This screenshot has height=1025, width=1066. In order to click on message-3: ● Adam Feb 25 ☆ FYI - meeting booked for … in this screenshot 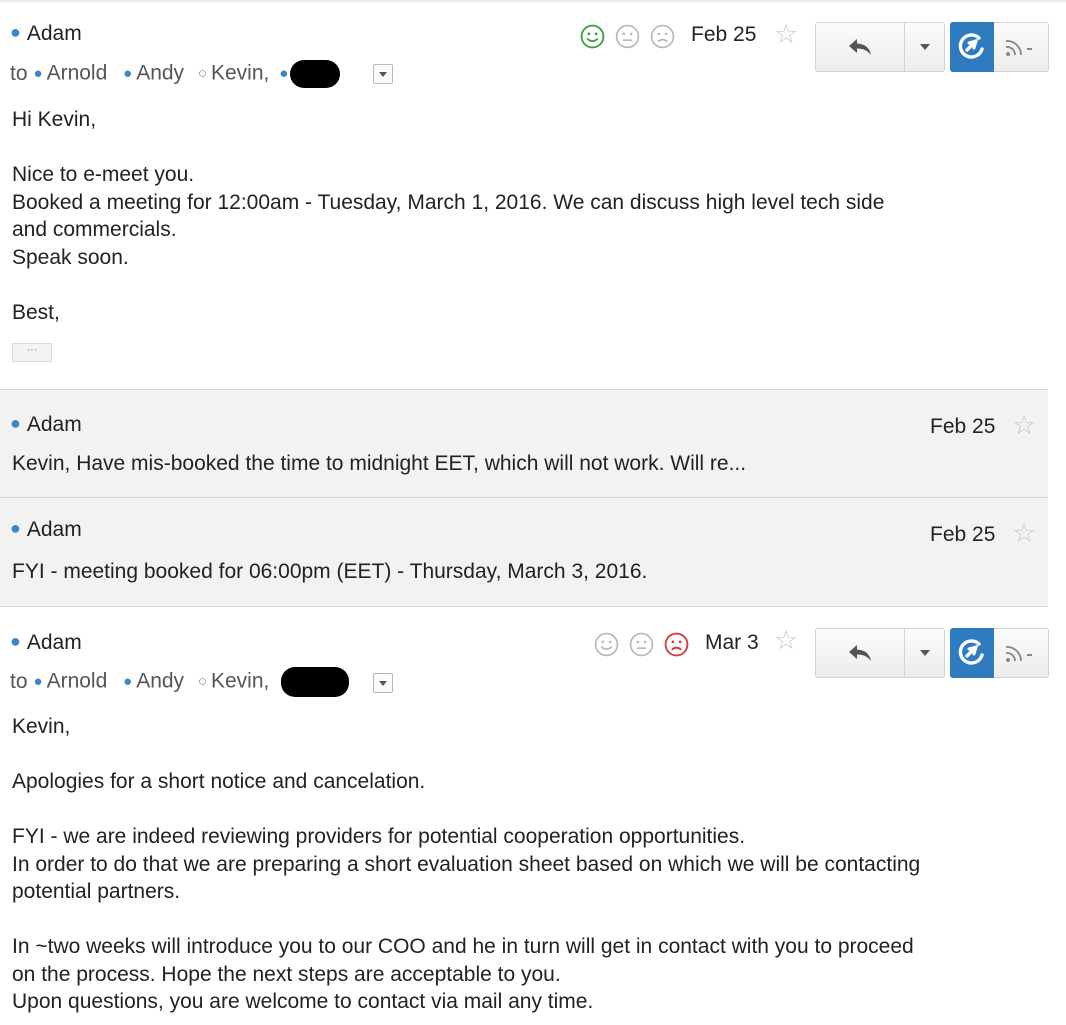, I will do `click(524, 551)`.